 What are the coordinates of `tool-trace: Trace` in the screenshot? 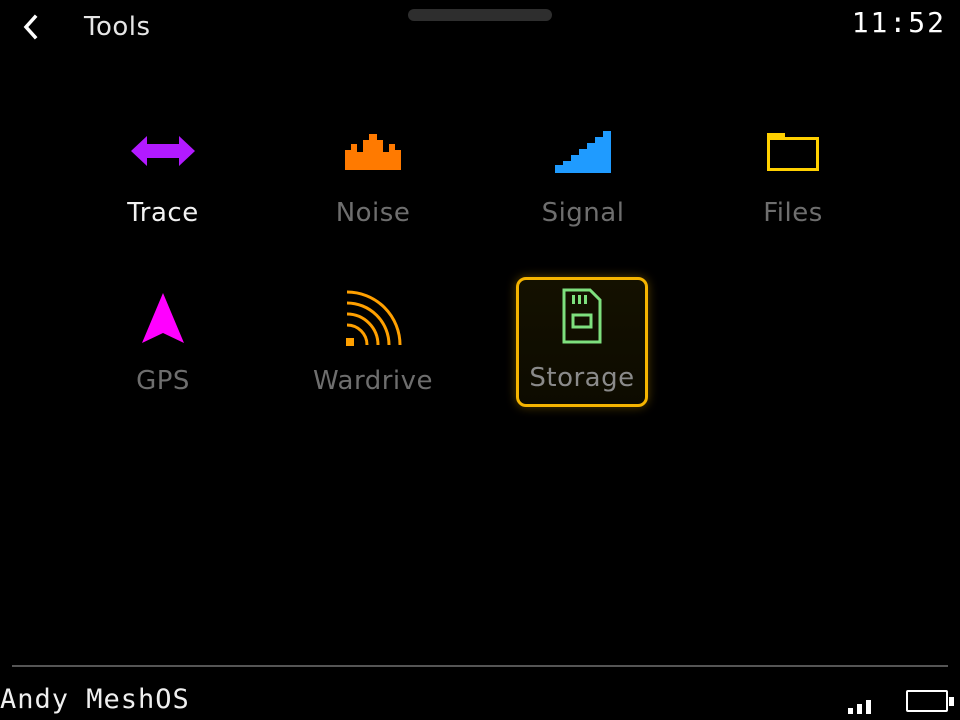 It's located at (163, 177).